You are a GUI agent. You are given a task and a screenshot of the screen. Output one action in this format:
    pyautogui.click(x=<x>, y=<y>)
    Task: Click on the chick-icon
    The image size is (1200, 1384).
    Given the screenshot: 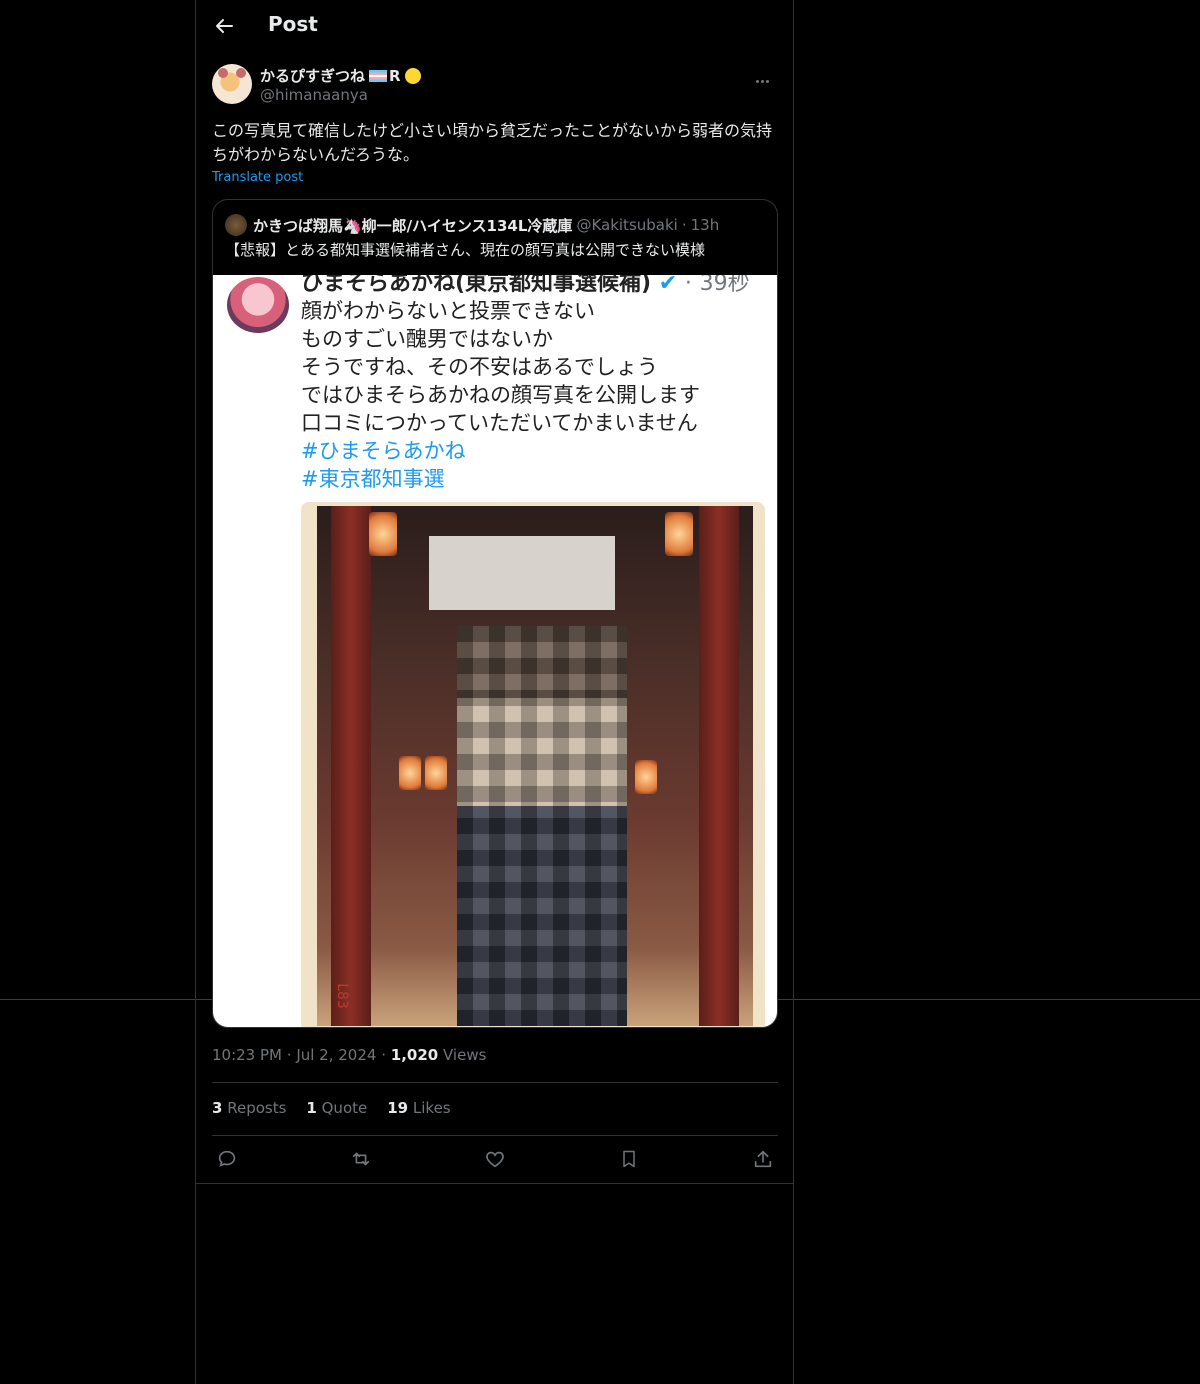 What is the action you would take?
    pyautogui.click(x=412, y=75)
    